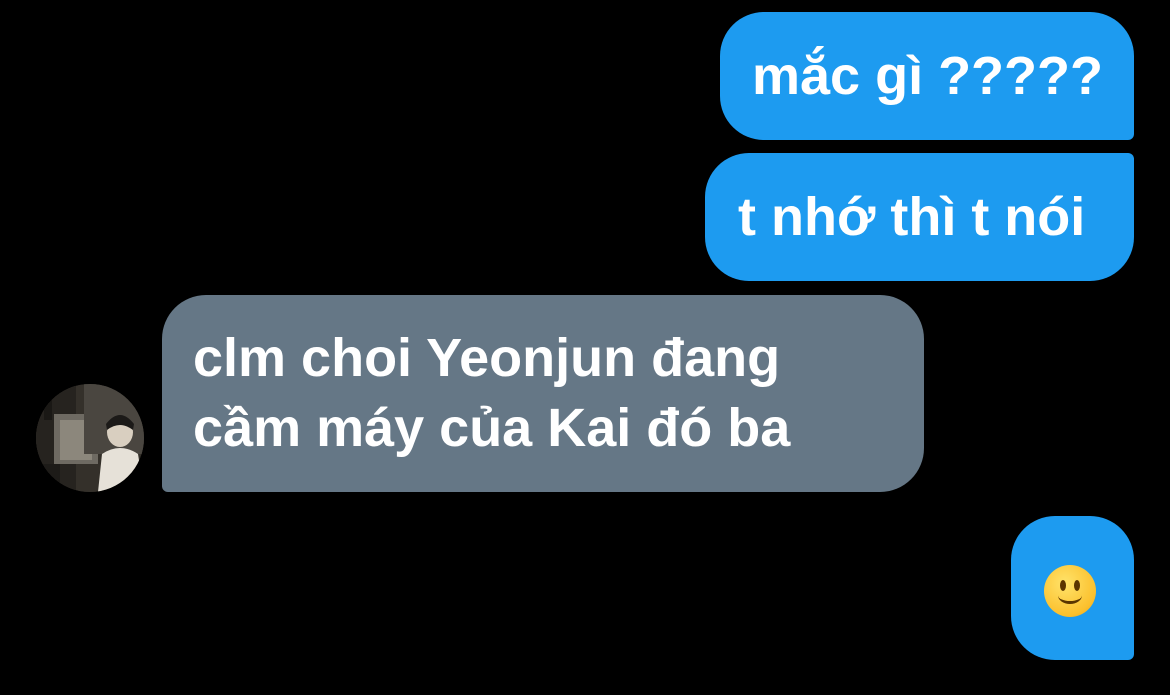  I want to click on sent-emoji-bubble, so click(1072, 588).